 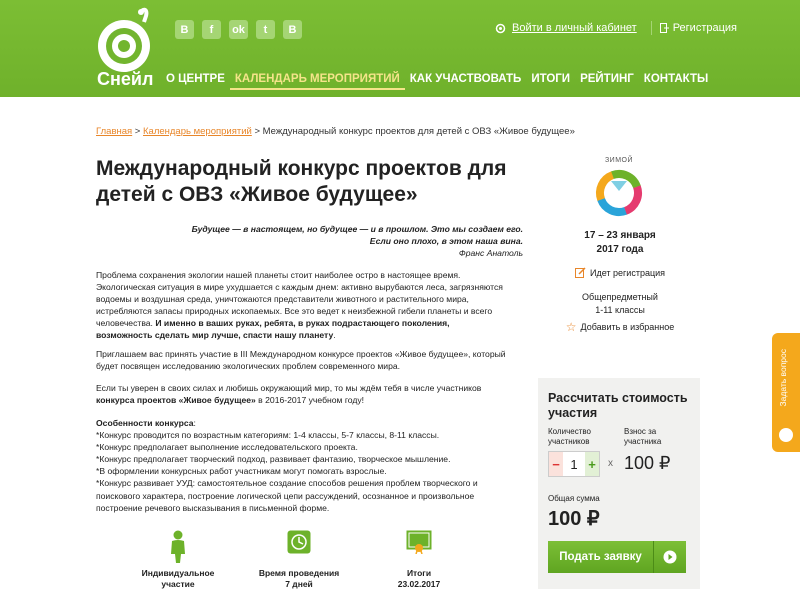 What do you see at coordinates (676, 81) in the screenshot?
I see `nav-contacts: КОНТАКТЫ` at bounding box center [676, 81].